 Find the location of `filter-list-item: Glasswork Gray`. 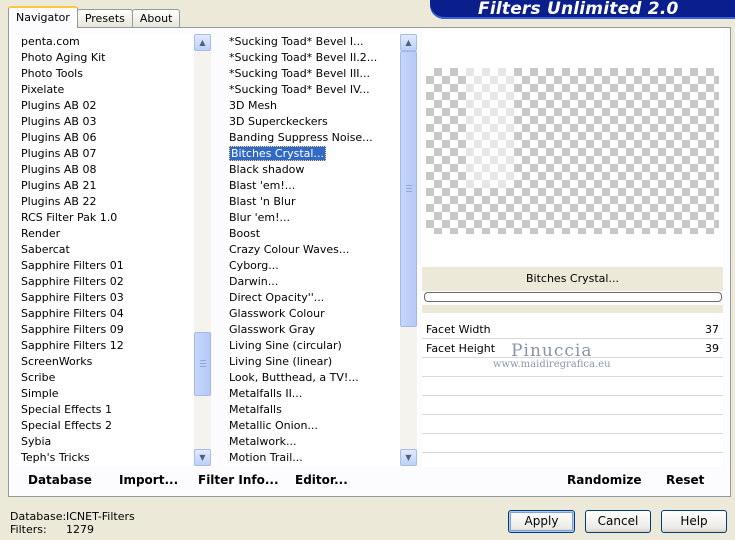

filter-list-item: Glasswork Gray is located at coordinates (313, 330).